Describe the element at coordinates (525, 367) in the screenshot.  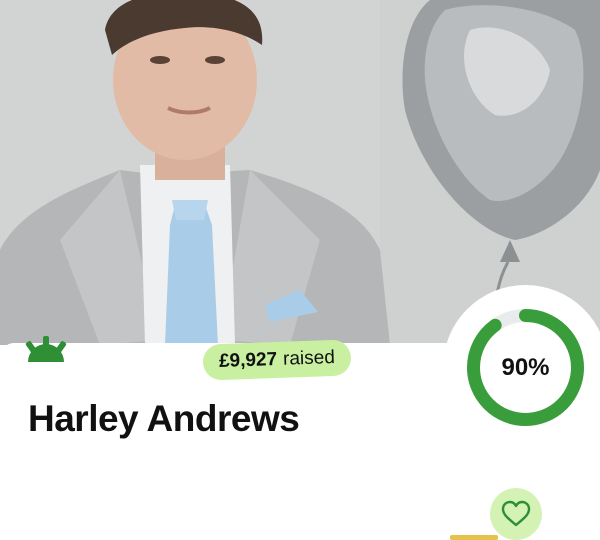
I see `progress-percent: 90%` at that location.